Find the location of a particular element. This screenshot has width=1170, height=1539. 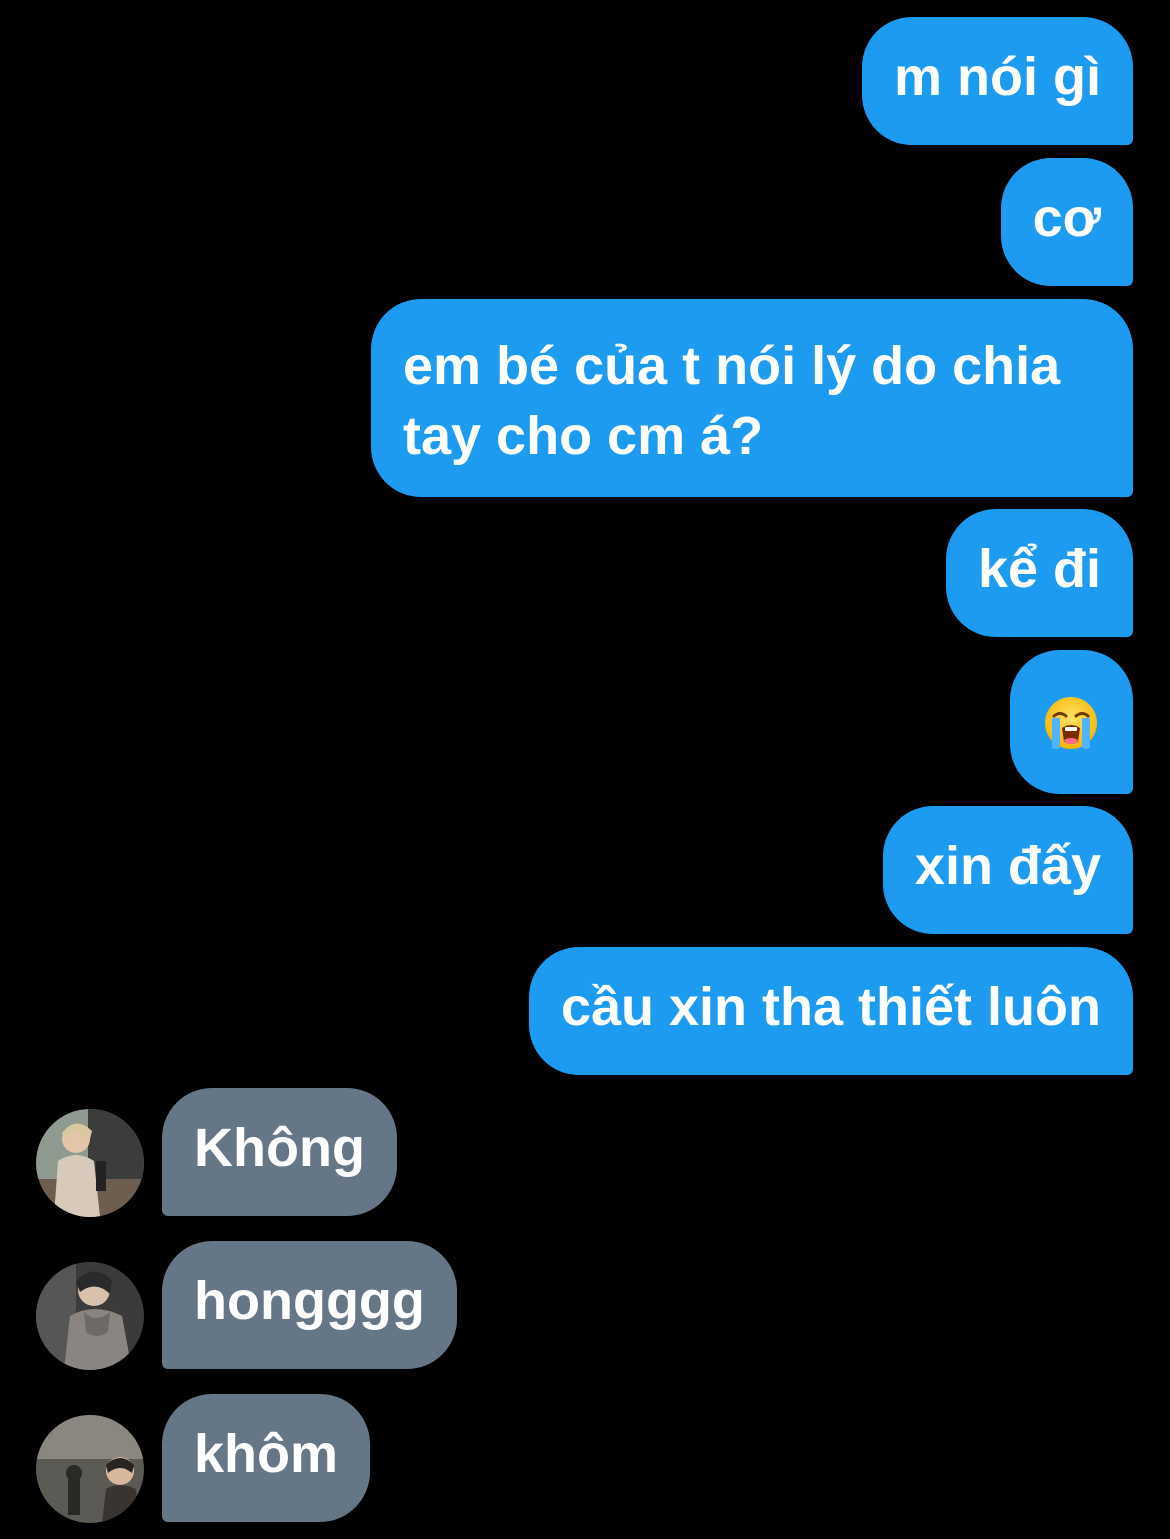

message-text: hongggg is located at coordinates (309, 1301).